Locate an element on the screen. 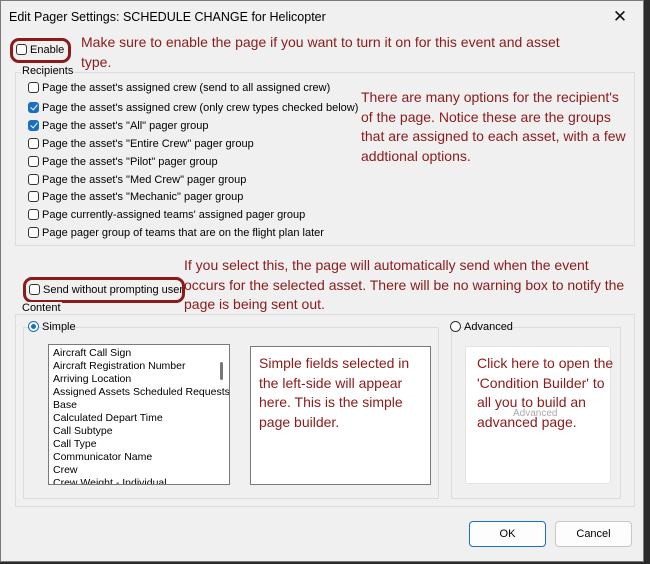 Image resolution: width=650 pixels, height=564 pixels. enable-highlight-oval is located at coordinates (40, 50).